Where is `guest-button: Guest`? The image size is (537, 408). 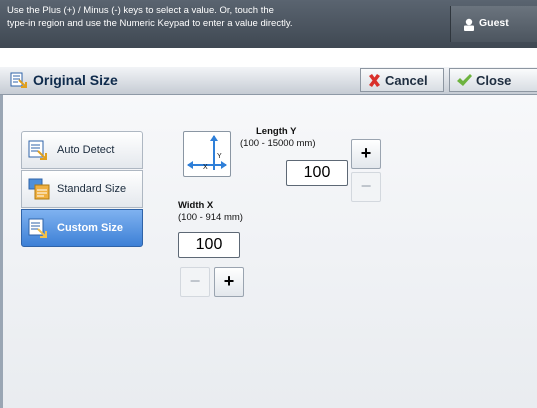 guest-button: Guest is located at coordinates (493, 24).